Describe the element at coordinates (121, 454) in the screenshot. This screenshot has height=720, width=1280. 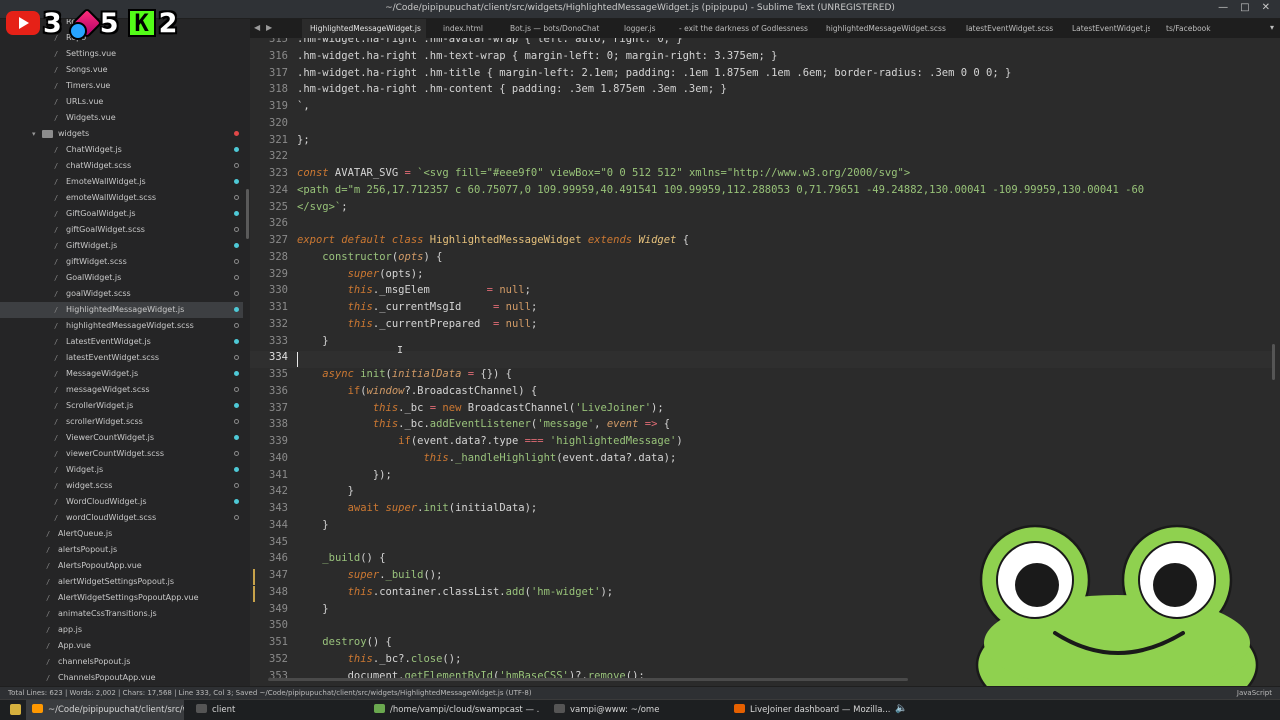
I see `sidebar-file: / viewerCountWidget.scss` at that location.